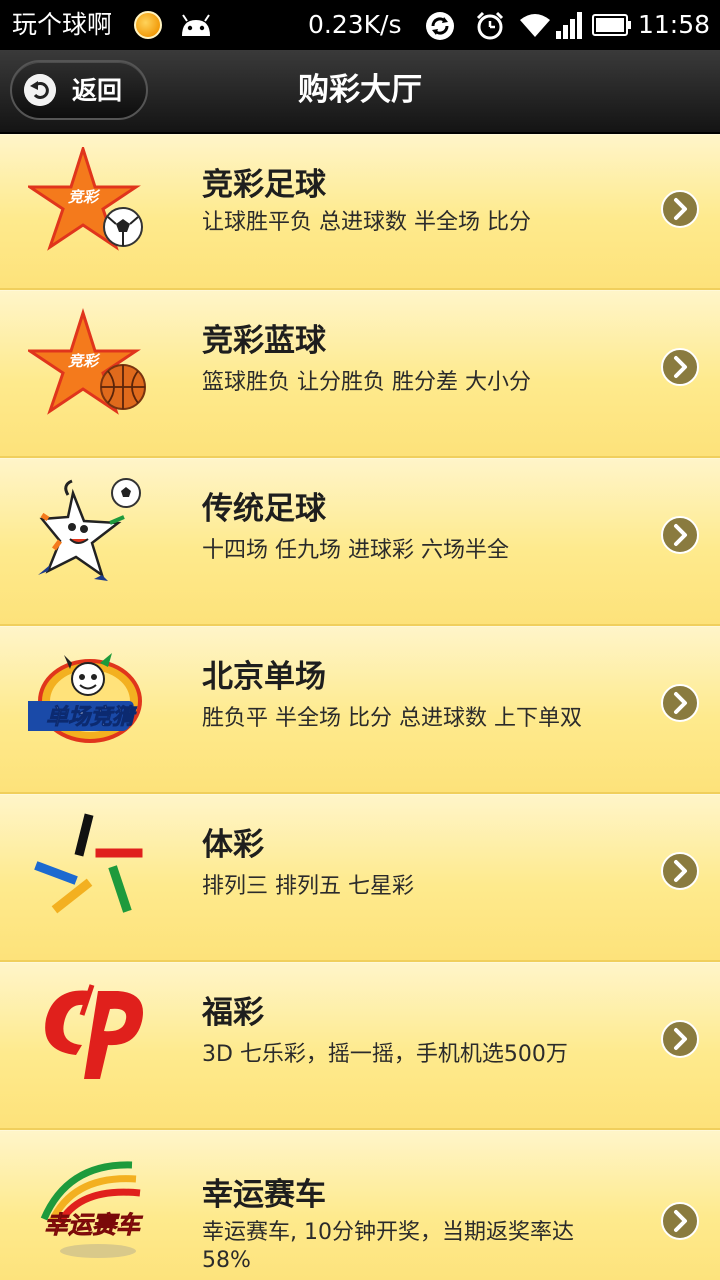  What do you see at coordinates (674, 24) in the screenshot?
I see `status-time: 11:58` at bounding box center [674, 24].